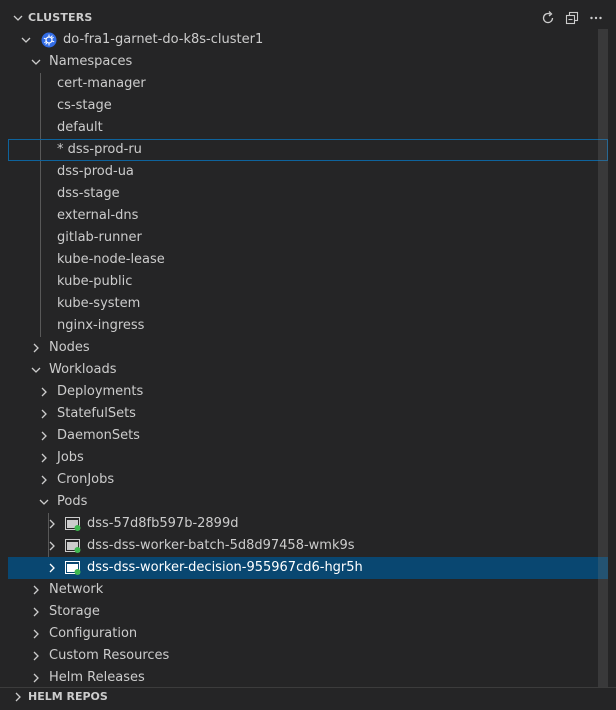  What do you see at coordinates (308, 458) in the screenshot?
I see `tree-item-jobs: Jobs` at bounding box center [308, 458].